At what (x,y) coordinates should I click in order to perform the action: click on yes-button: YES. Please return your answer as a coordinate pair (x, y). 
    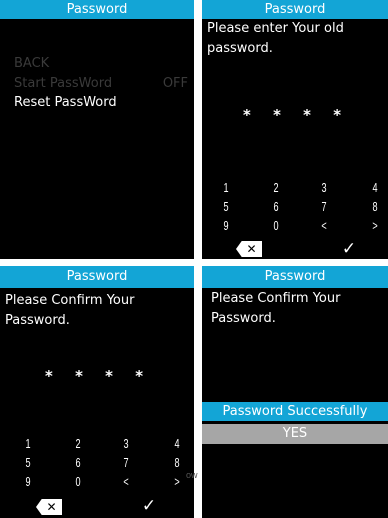
    Looking at the image, I should click on (295, 434).